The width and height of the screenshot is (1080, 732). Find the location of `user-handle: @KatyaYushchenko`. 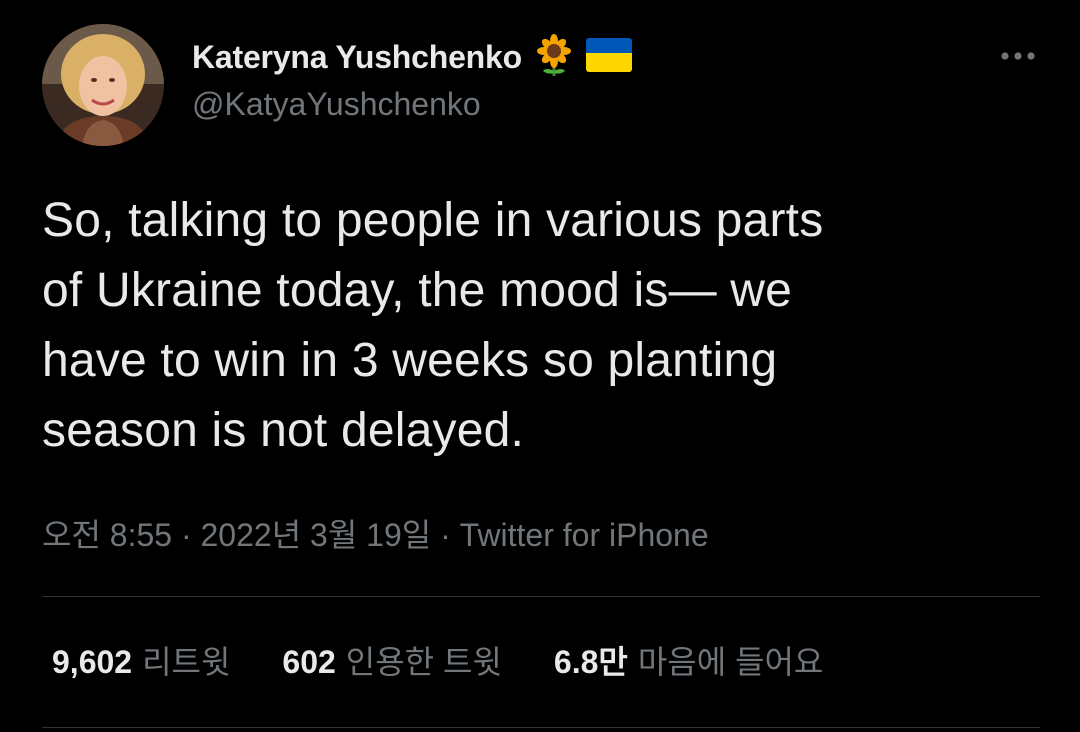

user-handle: @KatyaYushchenko is located at coordinates (336, 104).